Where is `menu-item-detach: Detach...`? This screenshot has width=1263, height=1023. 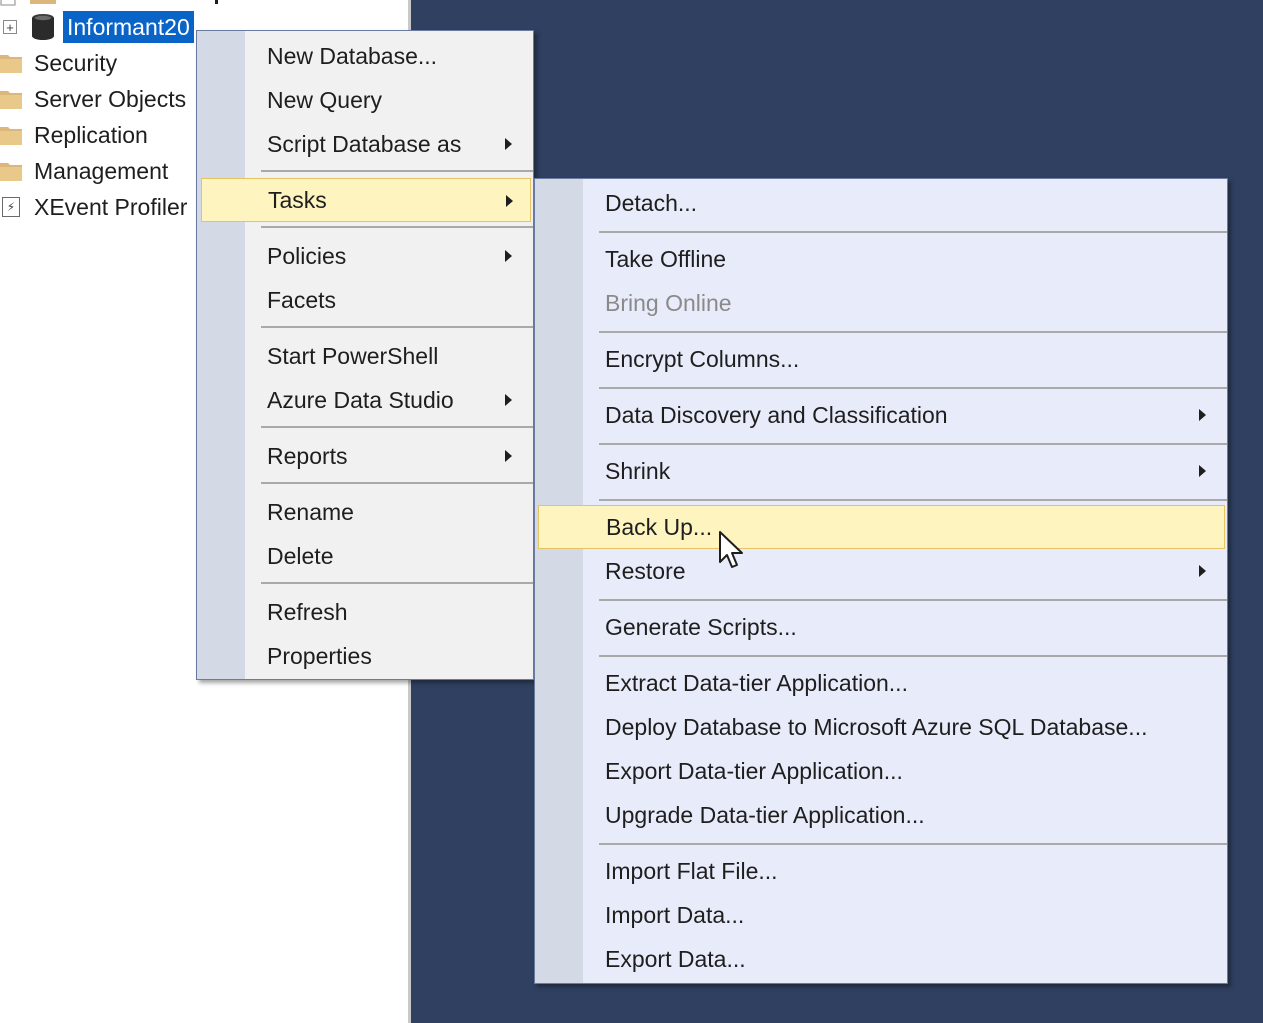 menu-item-detach: Detach... is located at coordinates (881, 203).